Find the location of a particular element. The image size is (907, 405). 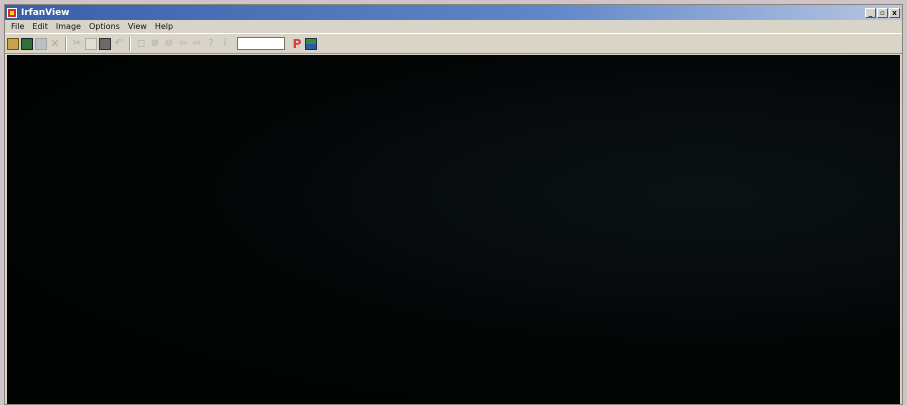

maximize-button: ▫ is located at coordinates (882, 12).